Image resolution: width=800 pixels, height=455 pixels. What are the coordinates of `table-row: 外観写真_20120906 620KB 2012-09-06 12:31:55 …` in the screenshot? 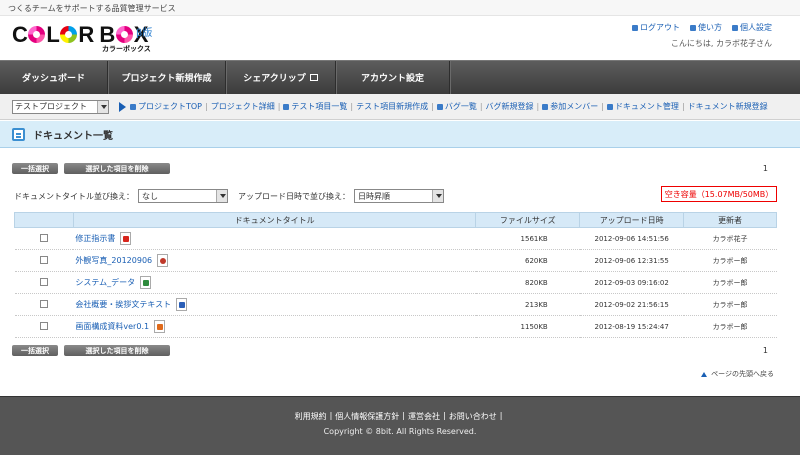 It's located at (395, 260).